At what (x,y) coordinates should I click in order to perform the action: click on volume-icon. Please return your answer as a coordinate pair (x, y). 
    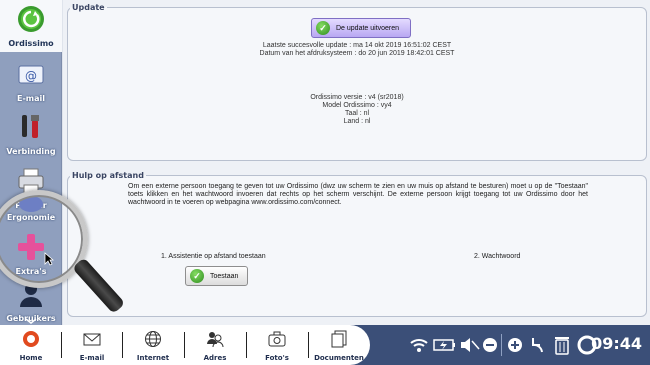
    Looking at the image, I should click on (470, 345).